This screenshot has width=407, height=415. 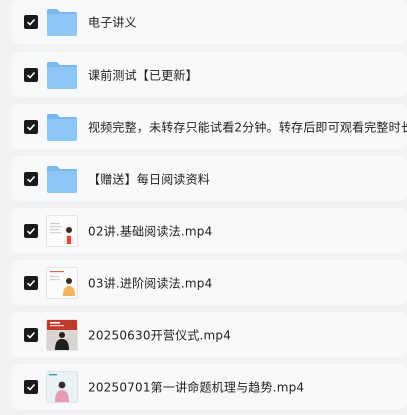 What do you see at coordinates (196, 386) in the screenshot?
I see `file-name: 20250701第一讲命题机理与趋势.mp4` at bounding box center [196, 386].